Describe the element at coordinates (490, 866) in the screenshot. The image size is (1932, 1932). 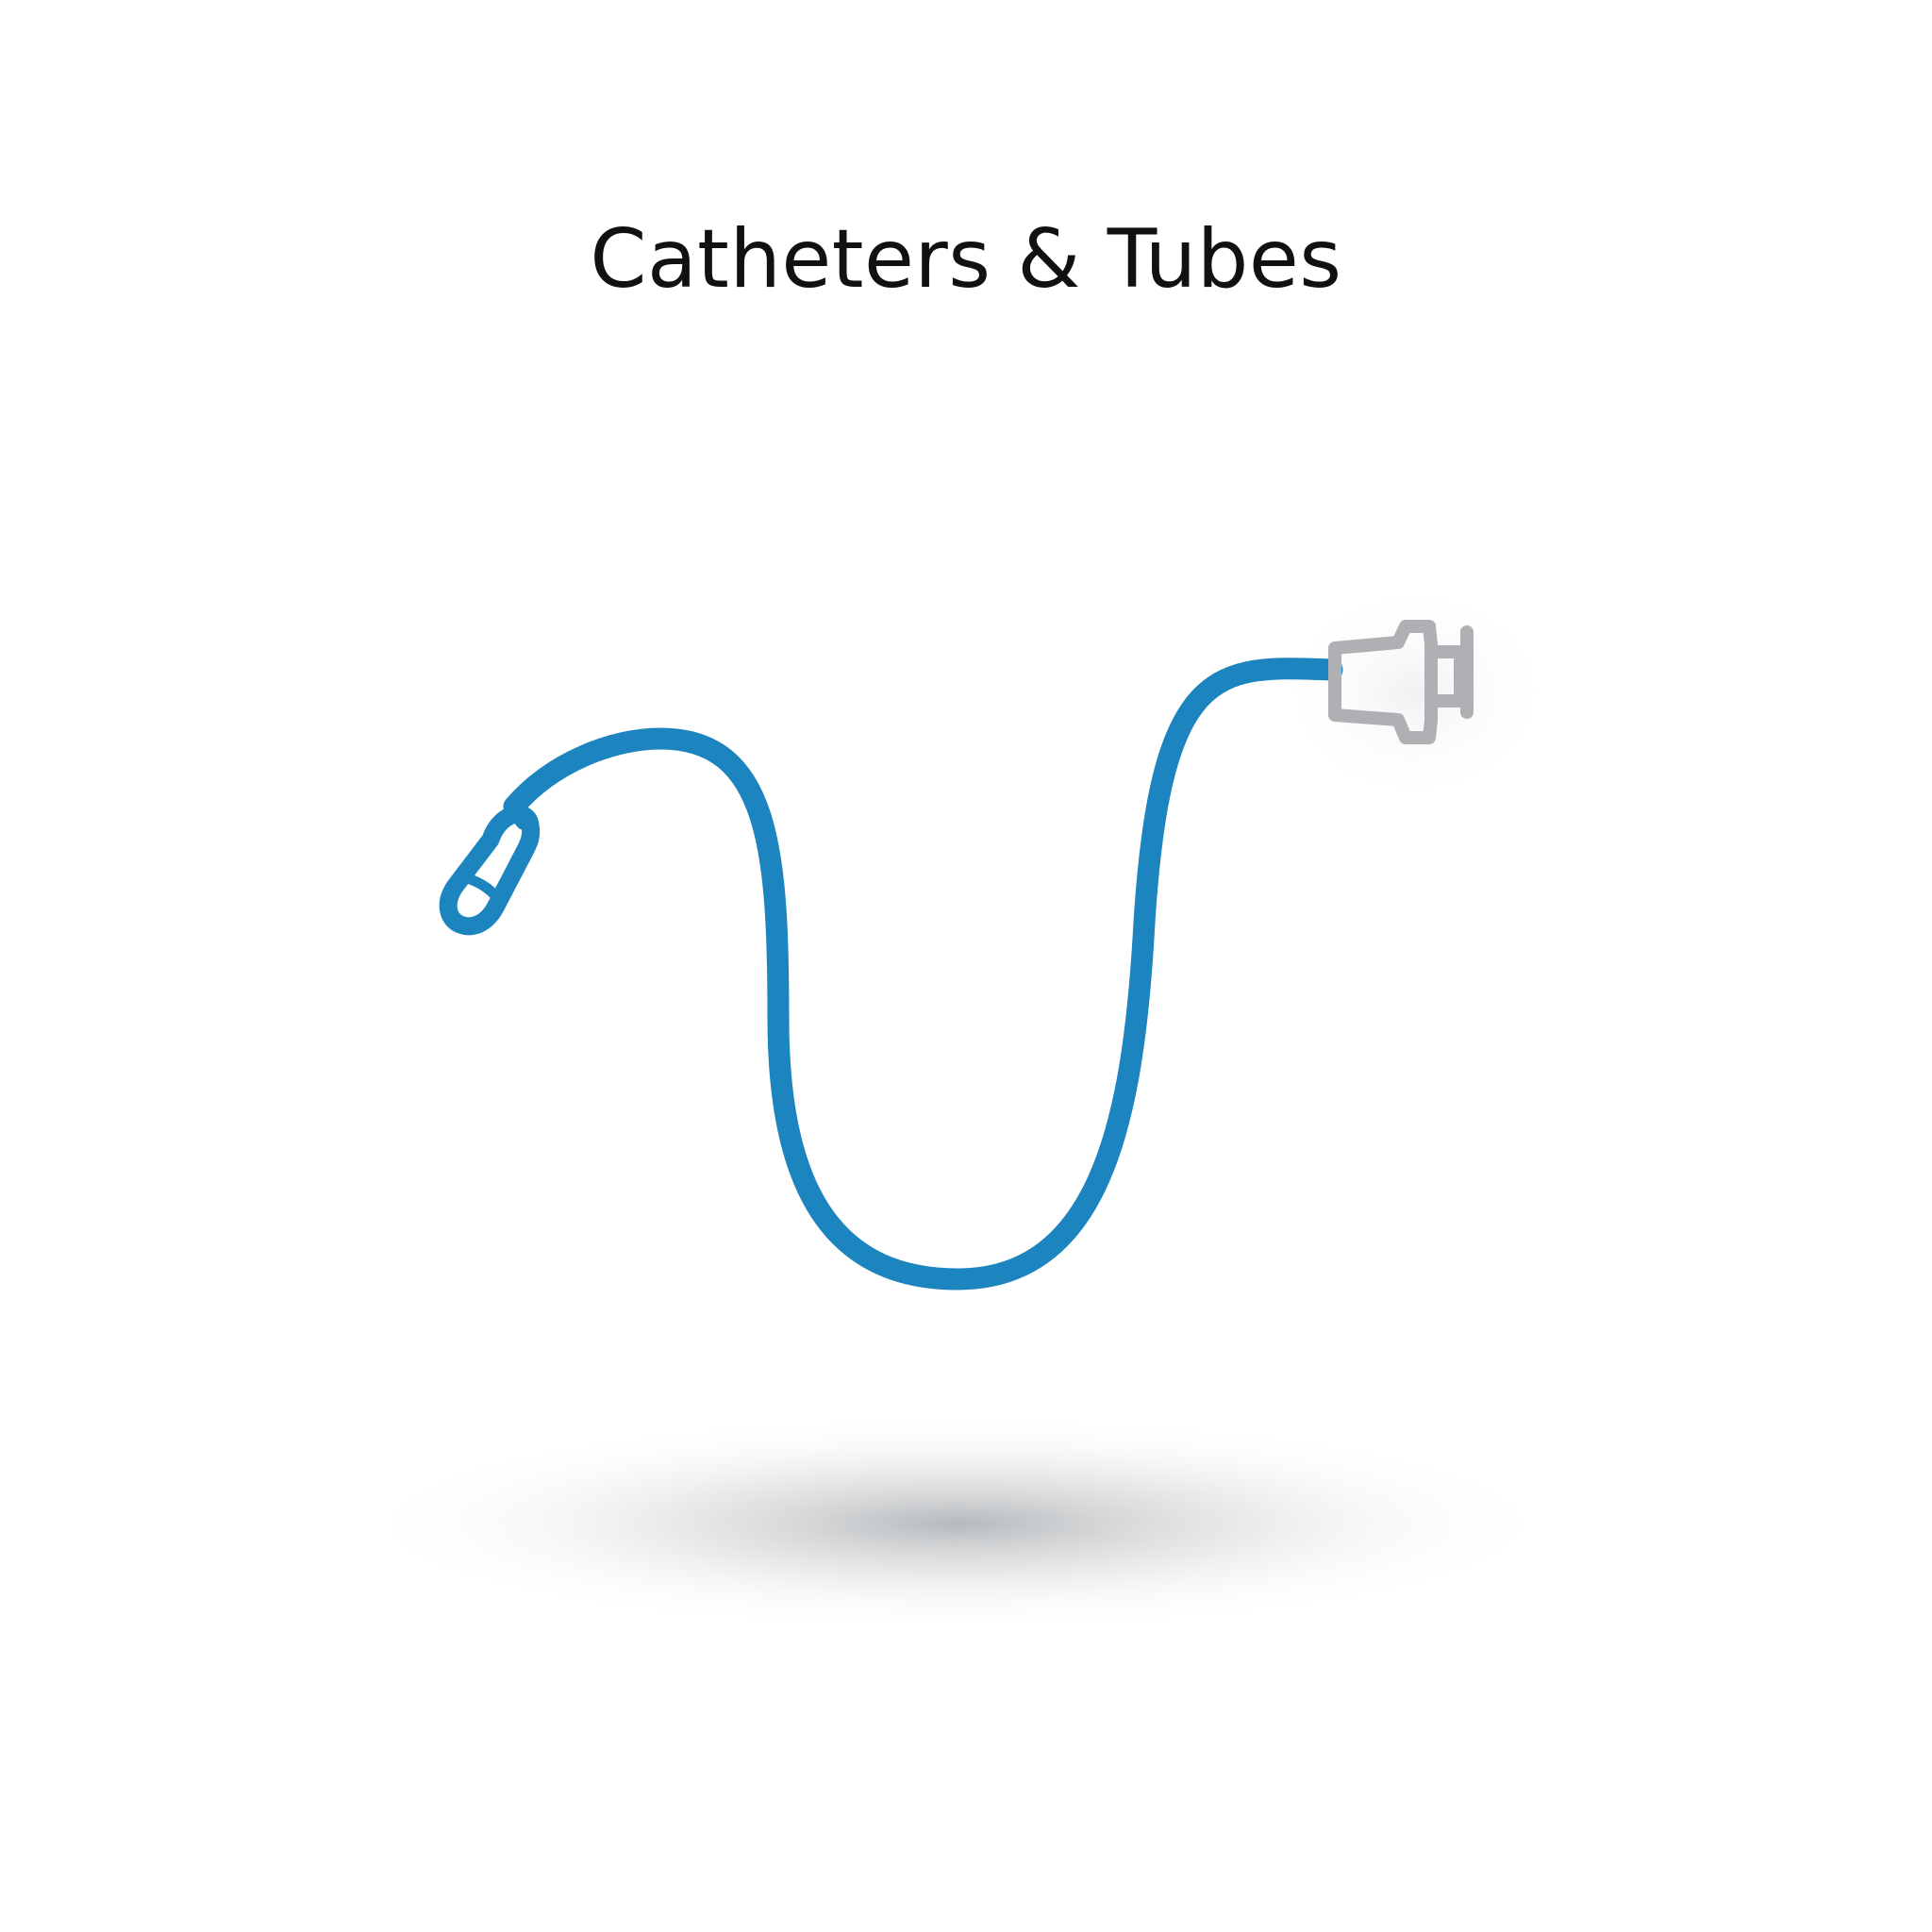
I see `catheter-tip-icon` at that location.